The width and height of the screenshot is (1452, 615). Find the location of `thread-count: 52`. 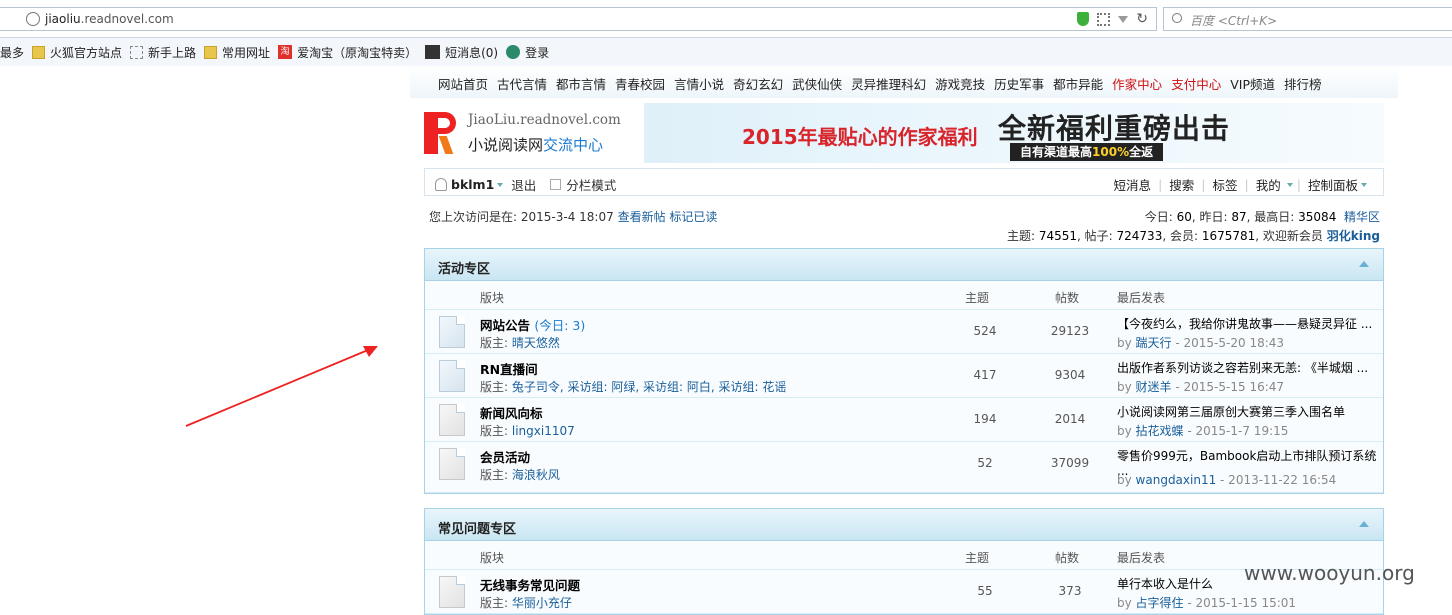

thread-count: 52 is located at coordinates (985, 463).